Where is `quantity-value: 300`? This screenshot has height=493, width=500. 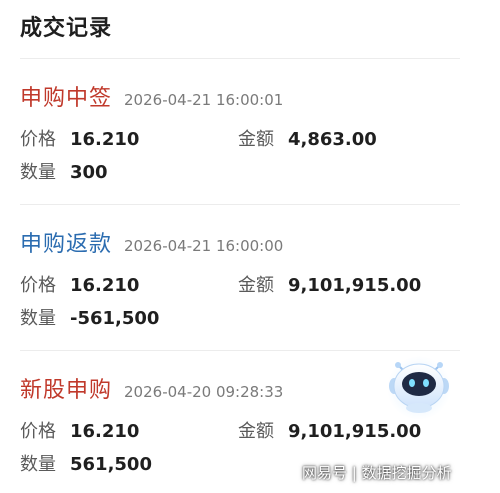
quantity-value: 300 is located at coordinates (89, 172).